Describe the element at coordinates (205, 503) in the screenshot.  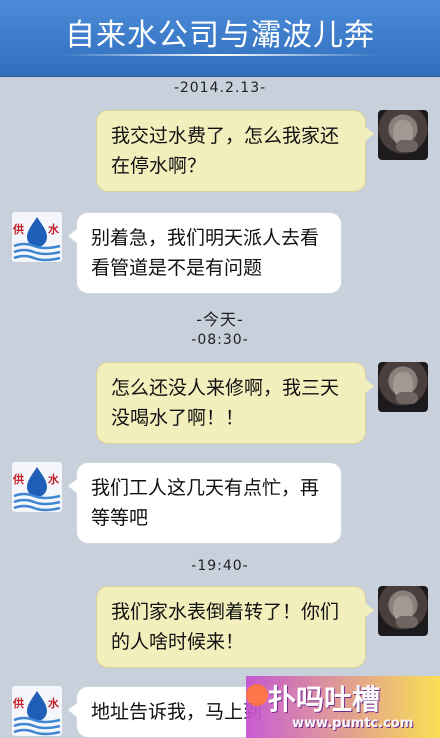
I see `message-bubble-incoming: 我们工人这几天有点忙，再 等等吧` at that location.